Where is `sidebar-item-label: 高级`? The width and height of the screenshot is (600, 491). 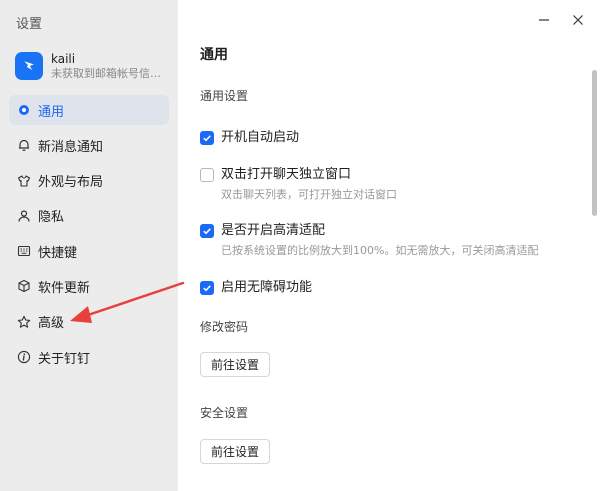 sidebar-item-label: 高级 is located at coordinates (51, 324).